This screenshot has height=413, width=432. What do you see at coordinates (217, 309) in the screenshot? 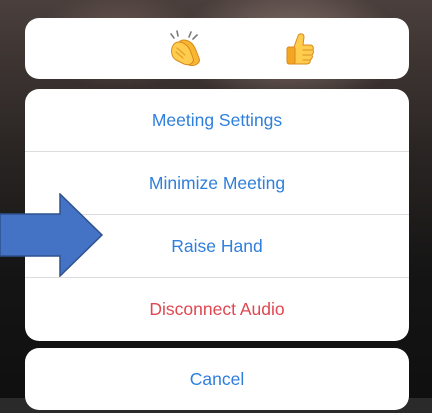
I see `disconnect-audio-button: Disconnect Audio` at bounding box center [217, 309].